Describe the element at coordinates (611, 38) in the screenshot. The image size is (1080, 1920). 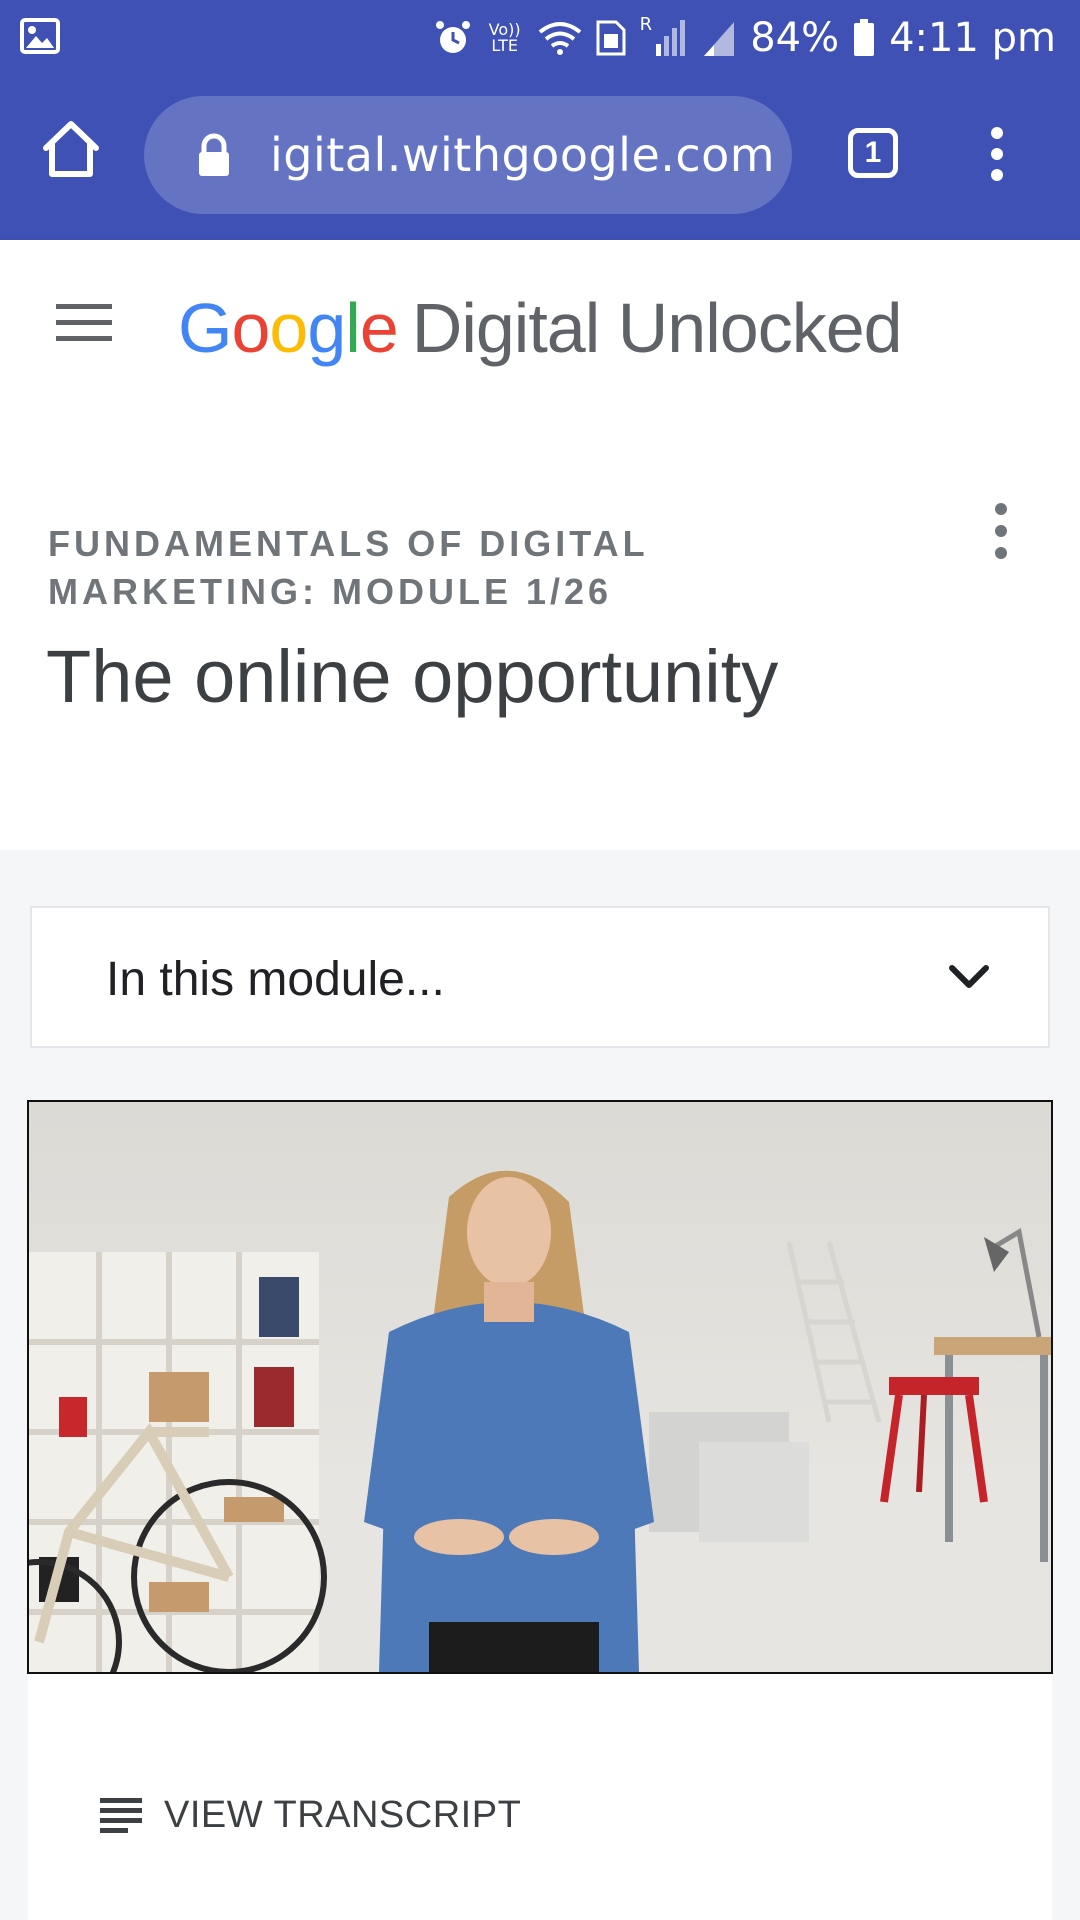
I see `sim-card-icon` at that location.